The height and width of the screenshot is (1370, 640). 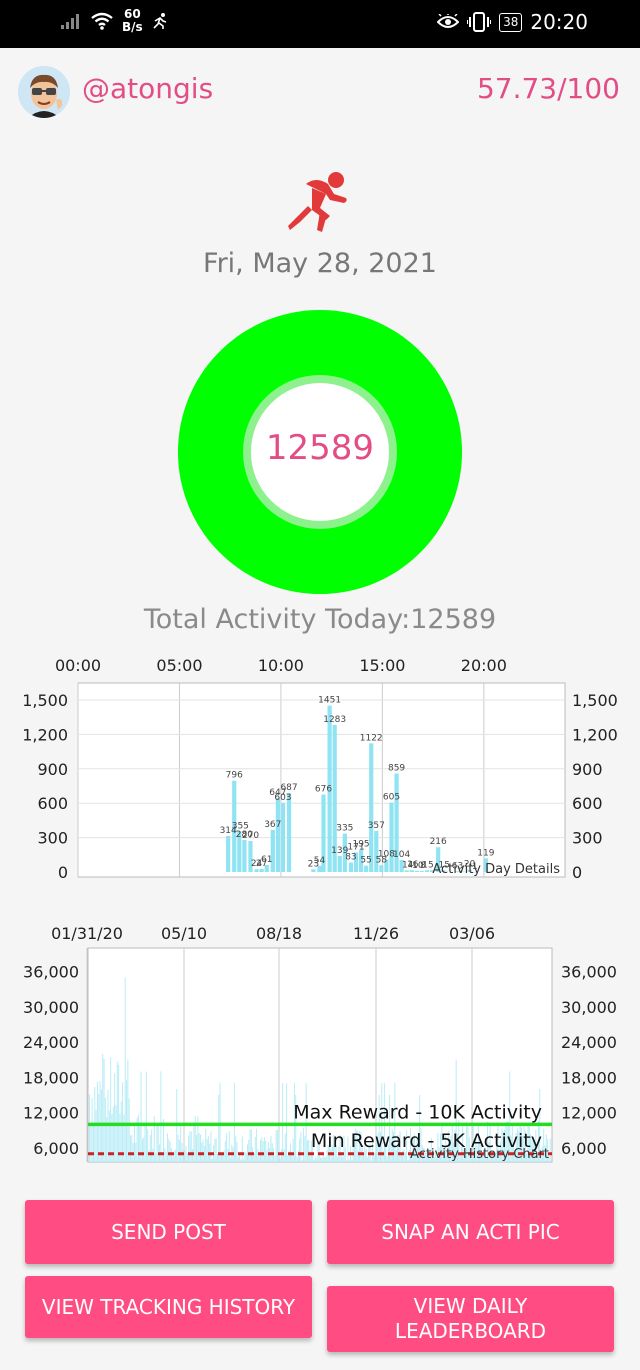 What do you see at coordinates (250, 836) in the screenshot?
I see `day-chart-data-label: 270` at bounding box center [250, 836].